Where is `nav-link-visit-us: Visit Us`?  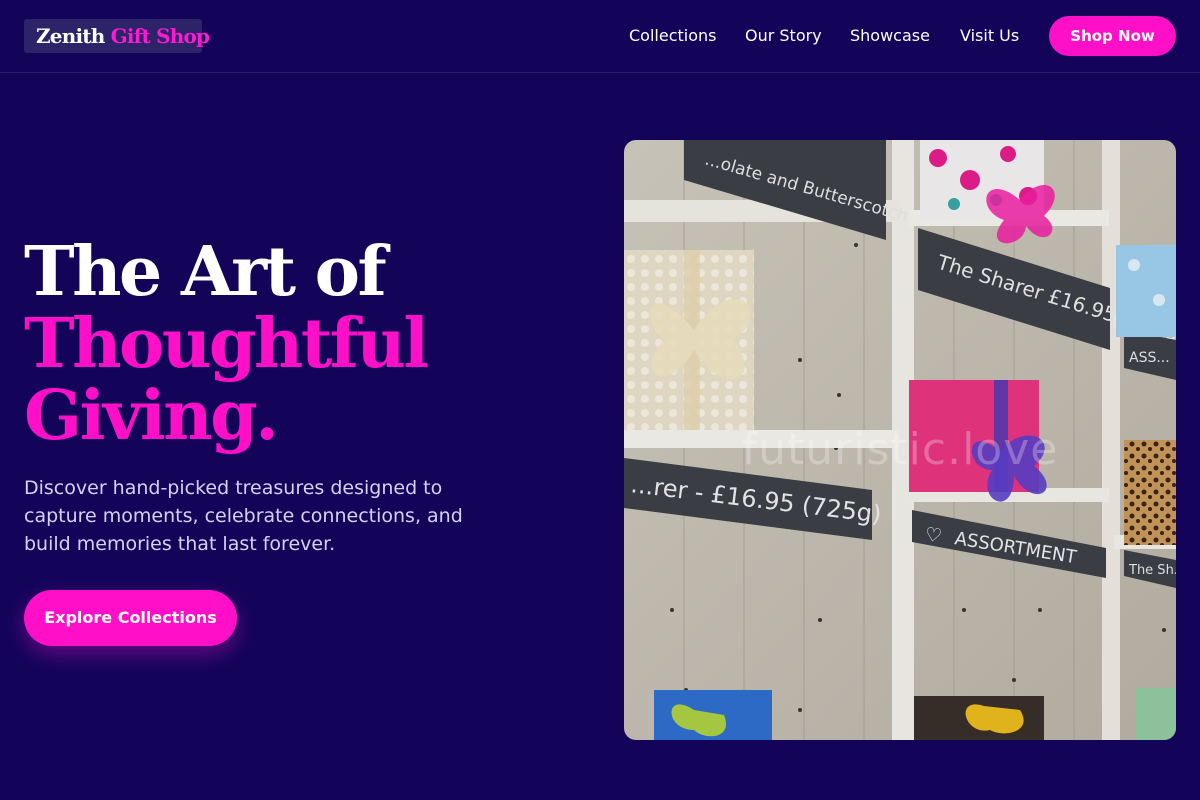
nav-link-visit-us: Visit Us is located at coordinates (989, 36).